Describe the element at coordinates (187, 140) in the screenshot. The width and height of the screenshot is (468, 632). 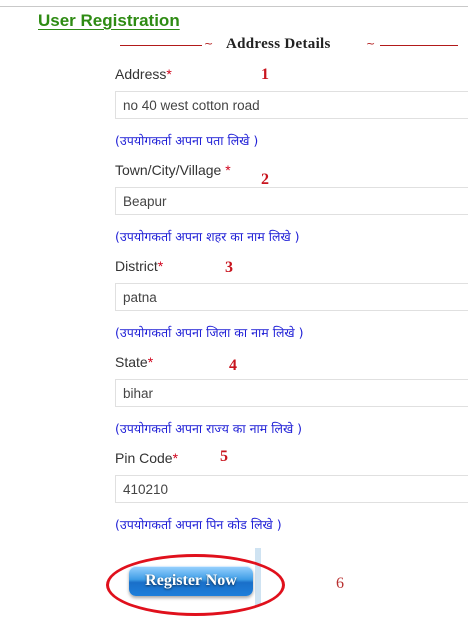
I see `address-hint: (उपयोगकर्ता अपना पता लिखे )` at that location.